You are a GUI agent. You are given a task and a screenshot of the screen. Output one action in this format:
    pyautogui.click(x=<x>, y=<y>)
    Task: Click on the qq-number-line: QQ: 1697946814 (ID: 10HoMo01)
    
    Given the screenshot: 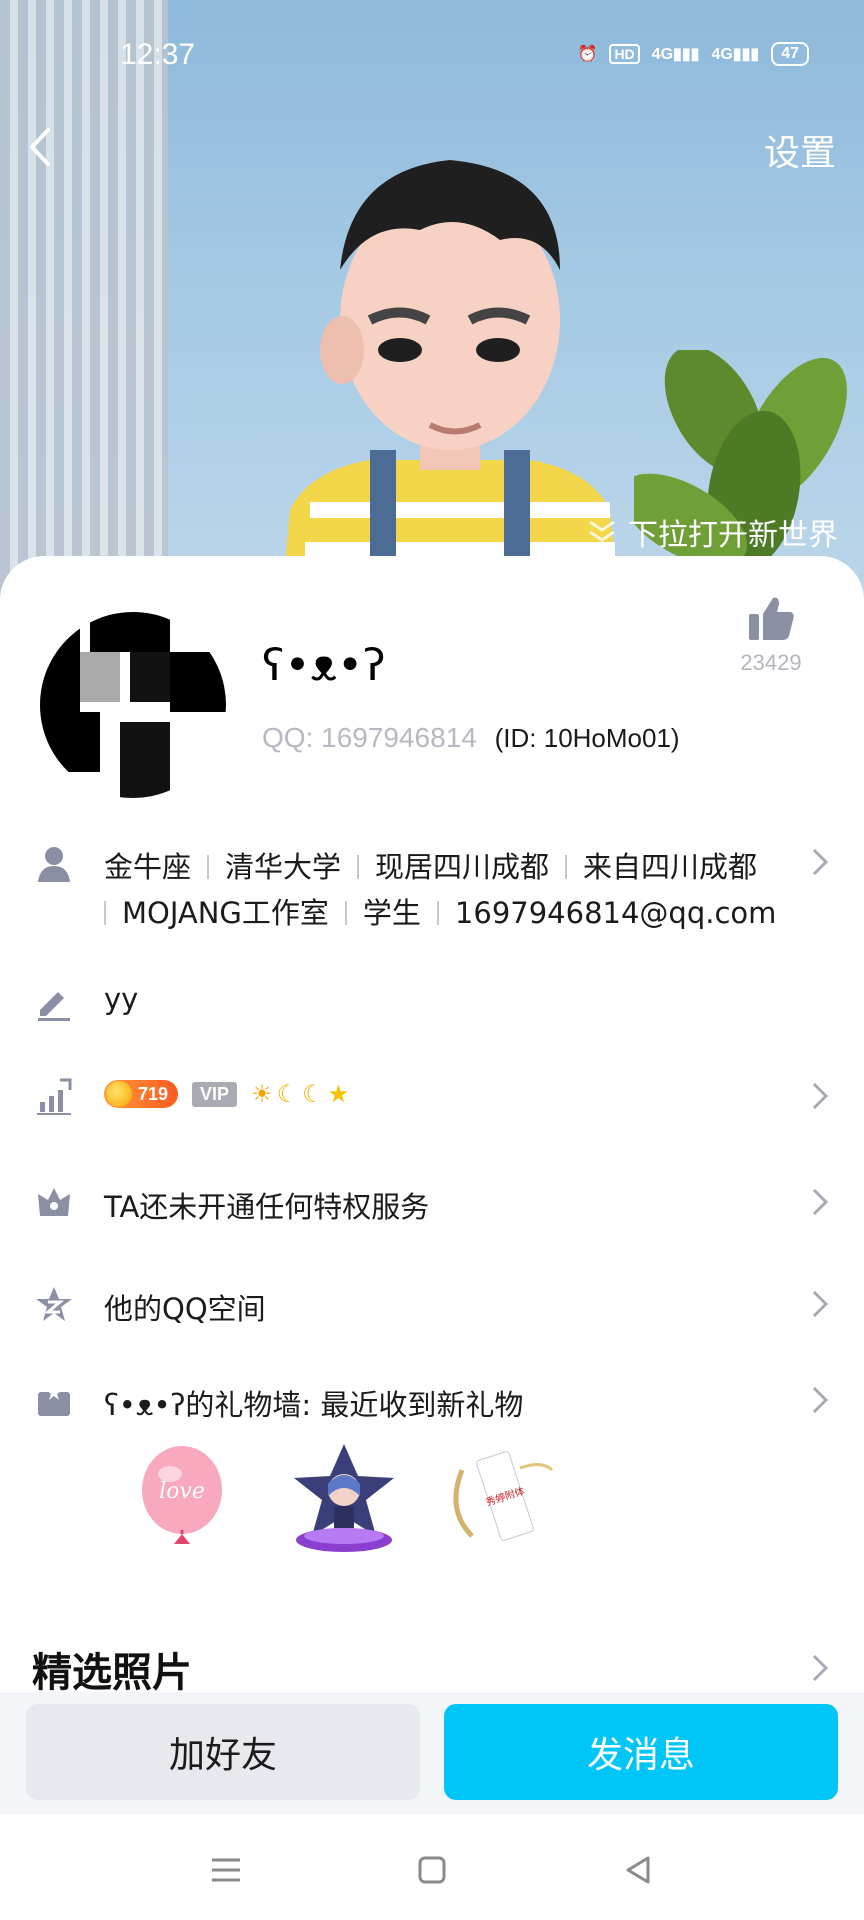 What is the action you would take?
    pyautogui.click(x=471, y=738)
    